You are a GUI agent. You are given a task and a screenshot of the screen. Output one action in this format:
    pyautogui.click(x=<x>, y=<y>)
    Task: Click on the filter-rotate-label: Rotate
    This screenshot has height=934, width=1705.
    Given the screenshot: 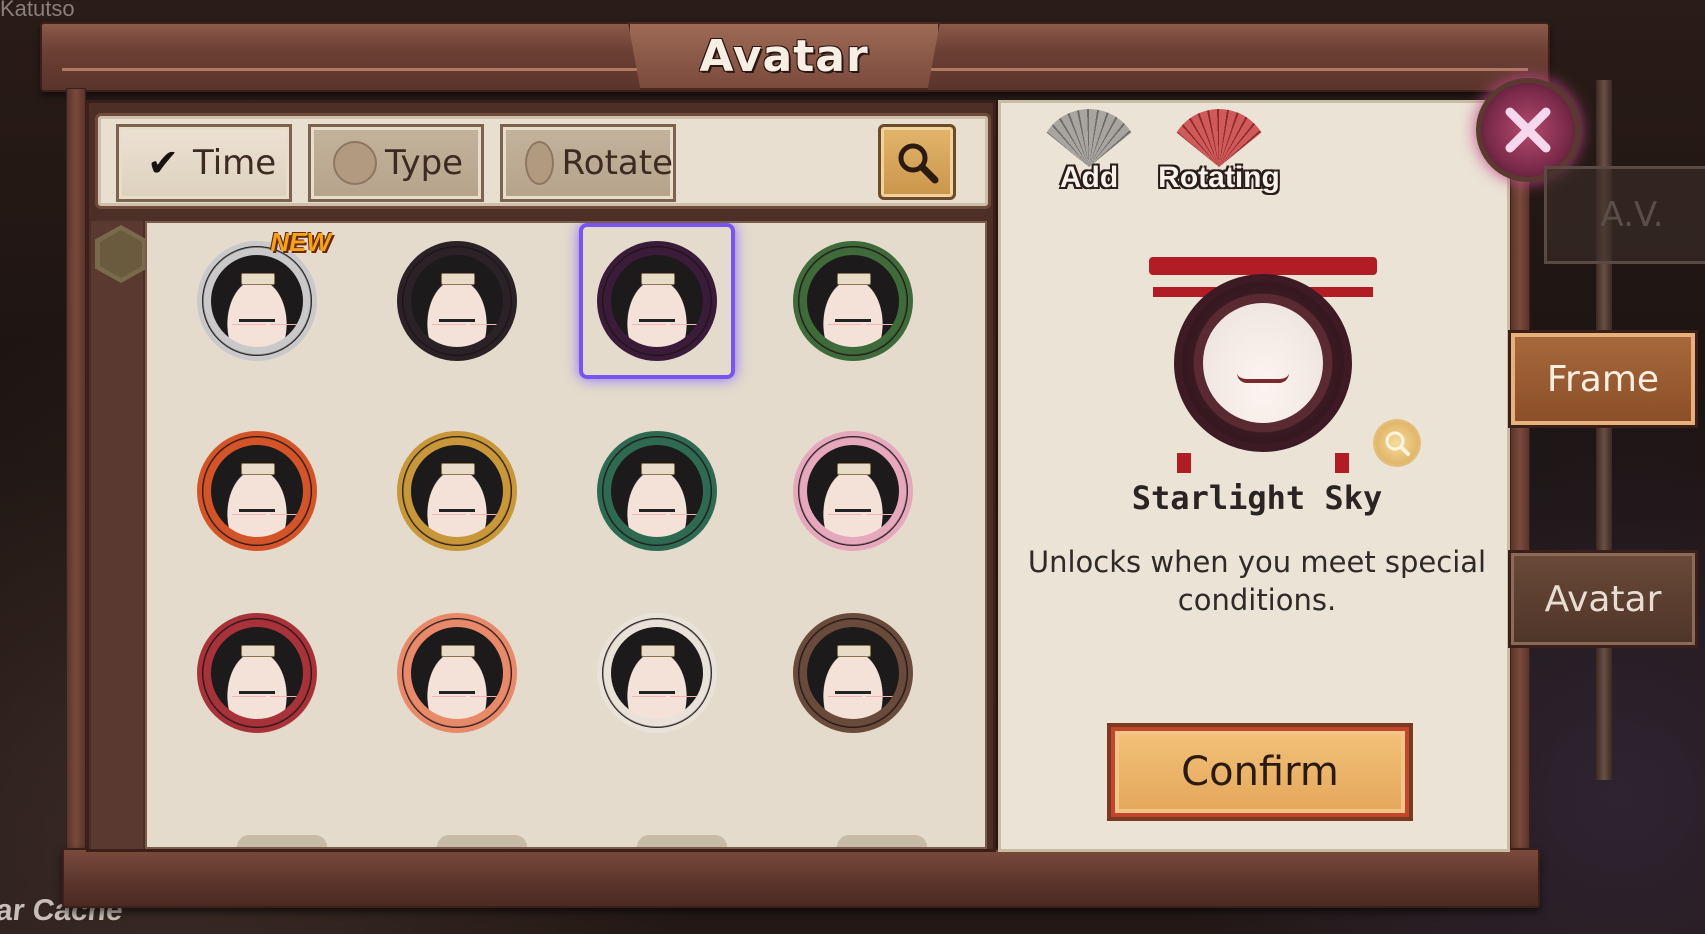 What is the action you would take?
    pyautogui.click(x=617, y=163)
    